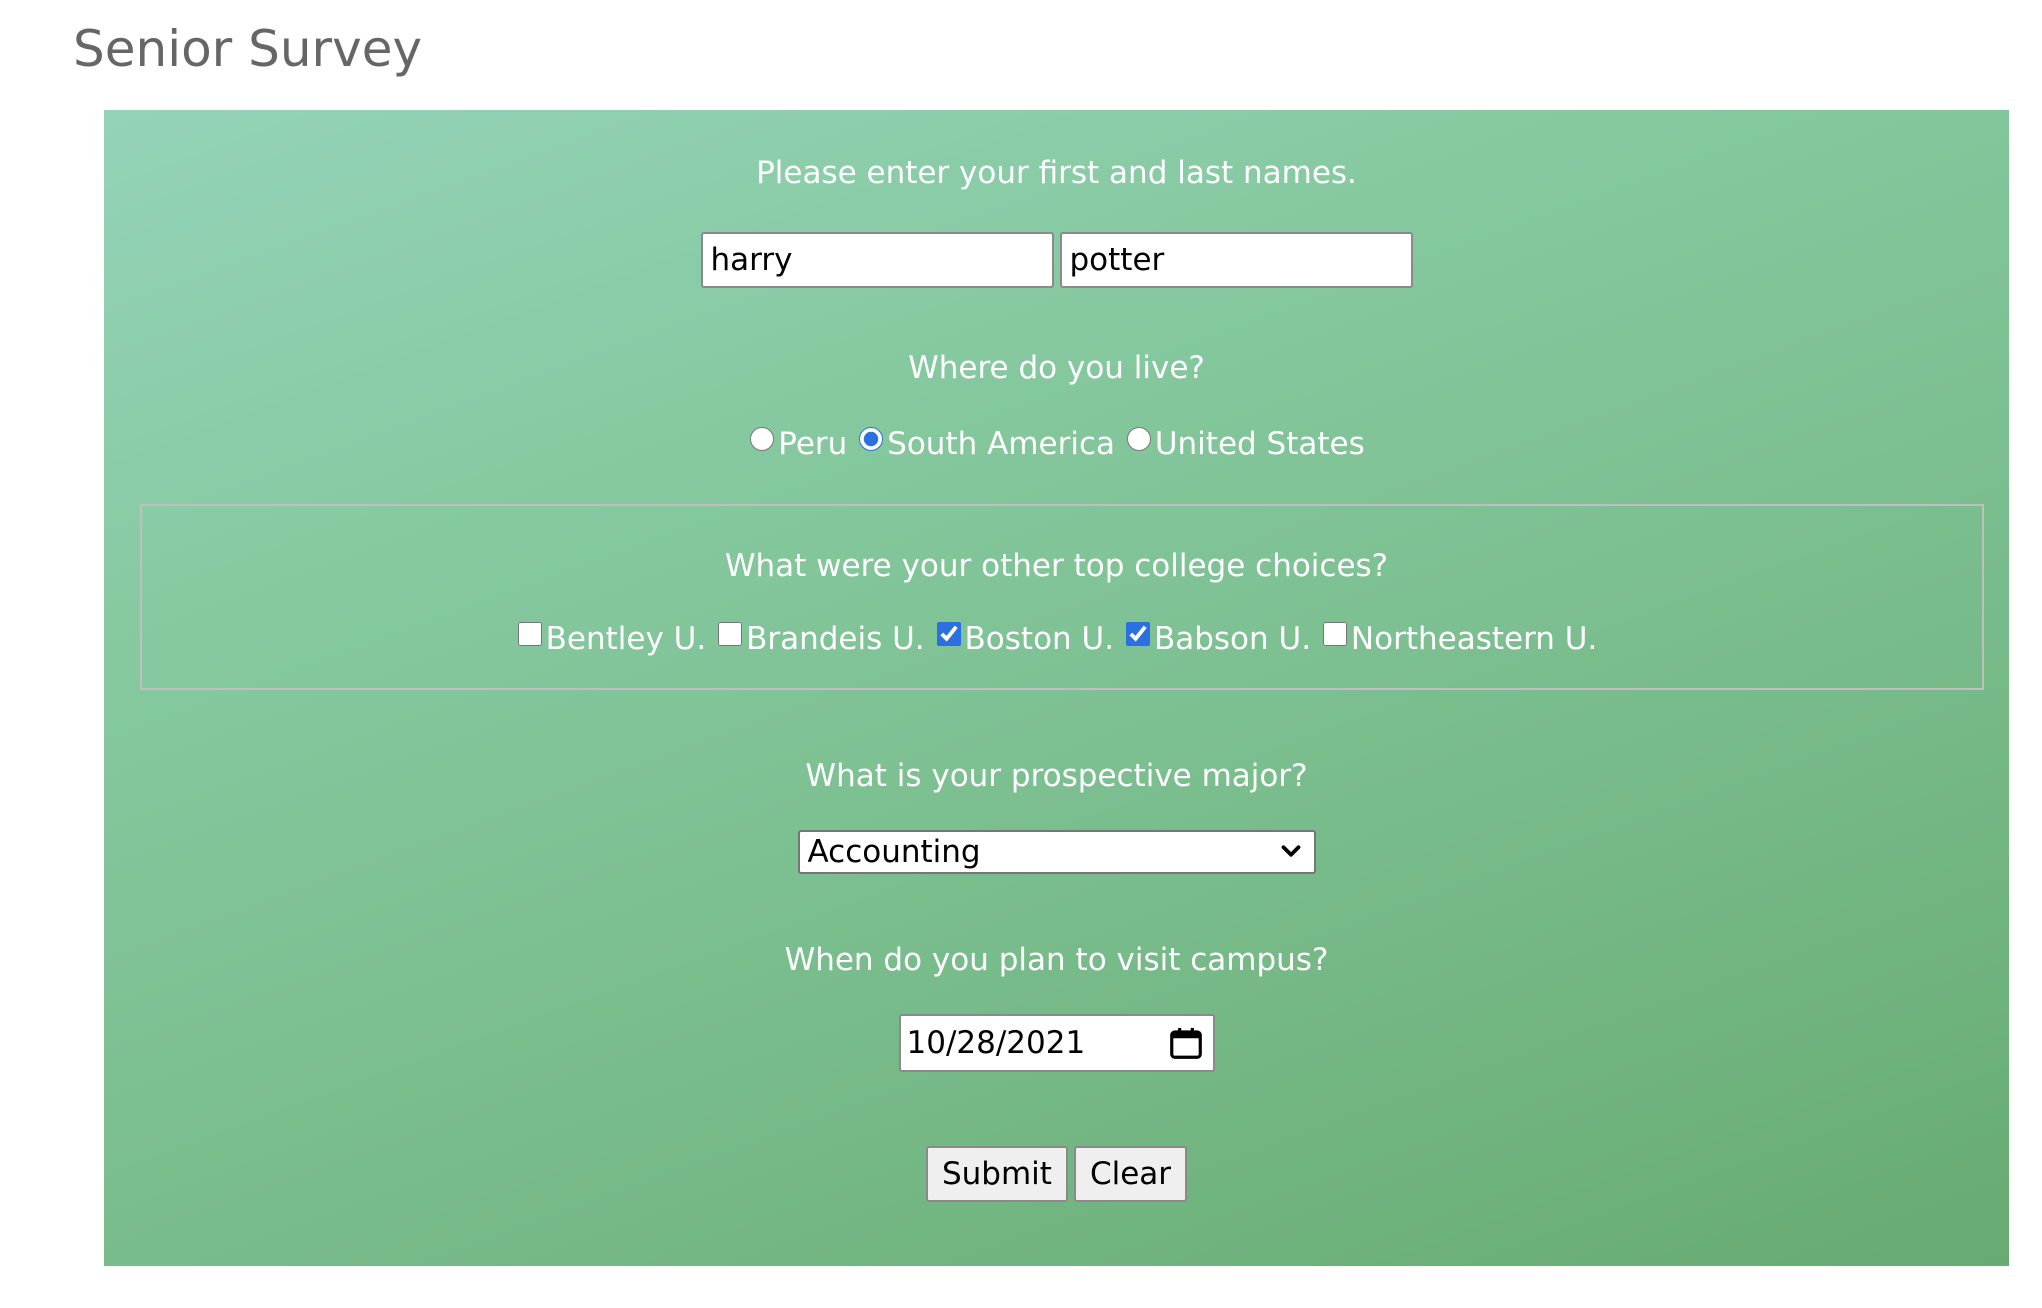 The width and height of the screenshot is (2042, 1308). I want to click on name-inputs-row, so click(1056, 260).